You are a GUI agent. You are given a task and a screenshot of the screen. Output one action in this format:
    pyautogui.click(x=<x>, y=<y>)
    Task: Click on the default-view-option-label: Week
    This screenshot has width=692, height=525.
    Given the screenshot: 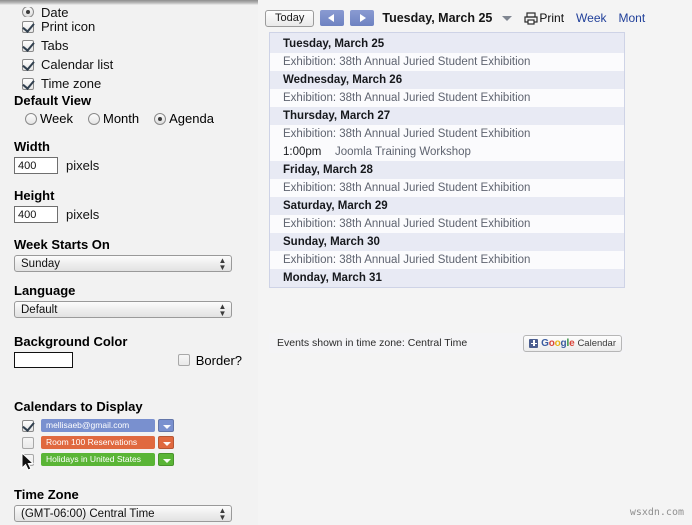 What is the action you would take?
    pyautogui.click(x=56, y=118)
    